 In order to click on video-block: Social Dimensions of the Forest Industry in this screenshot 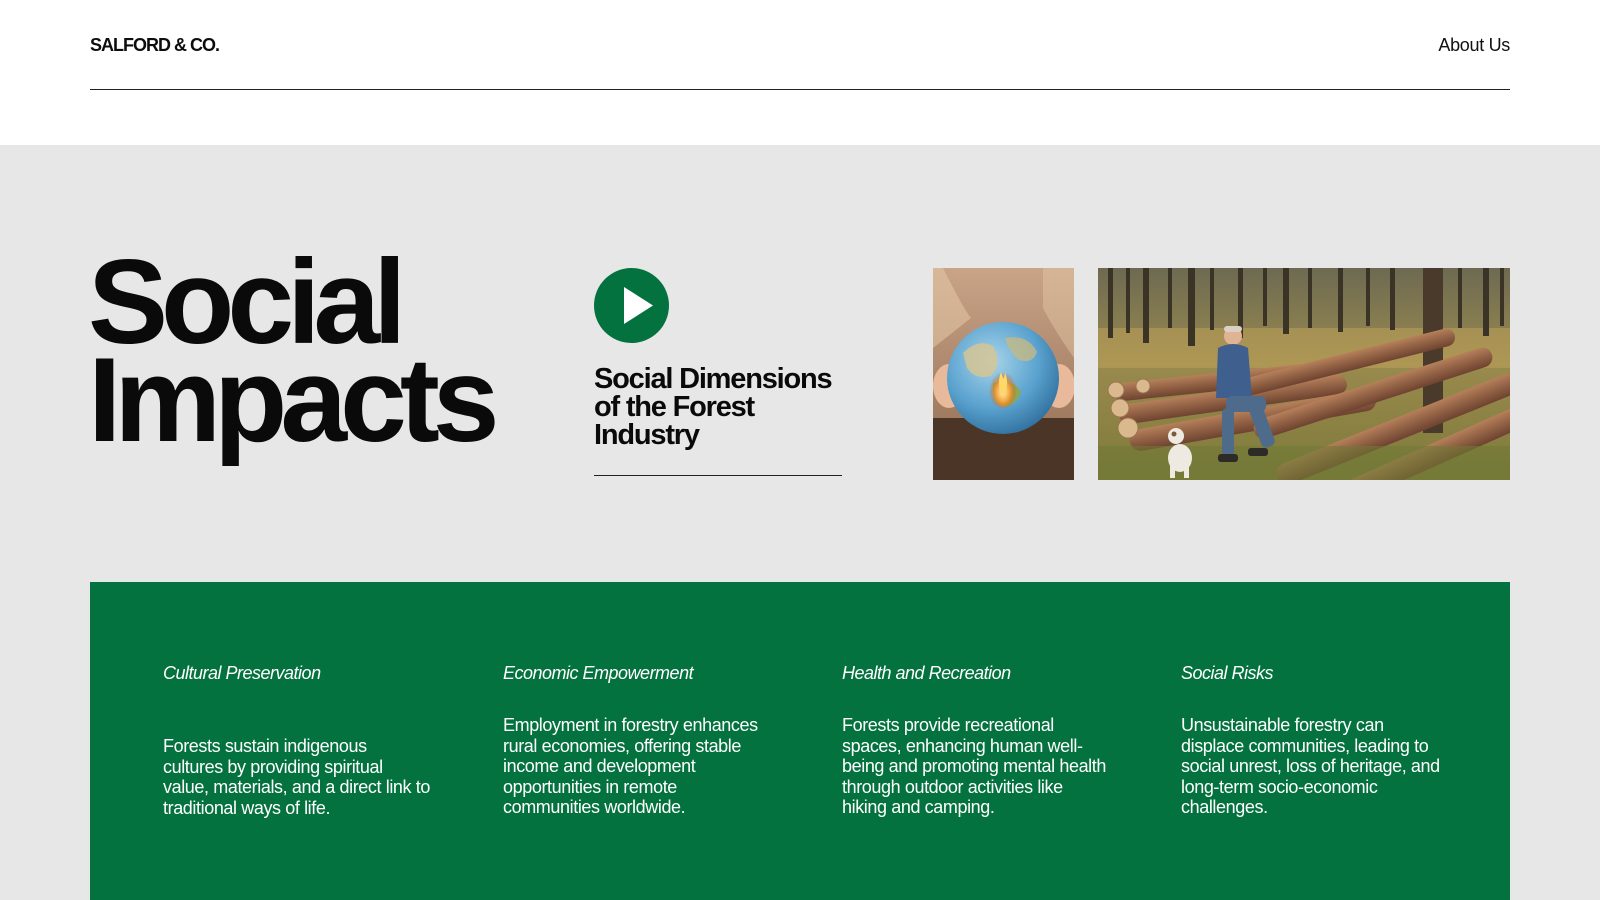, I will do `click(718, 372)`.